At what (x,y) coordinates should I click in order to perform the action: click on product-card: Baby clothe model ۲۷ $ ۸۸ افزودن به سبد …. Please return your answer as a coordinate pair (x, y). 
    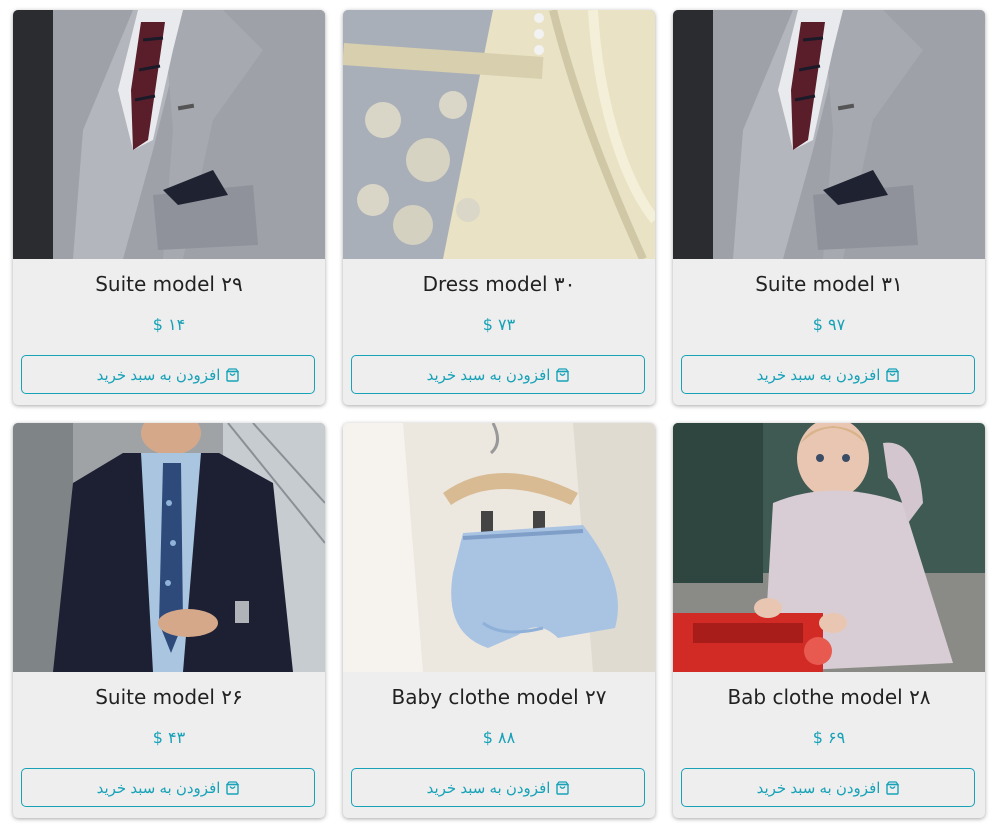
    Looking at the image, I should click on (499, 620).